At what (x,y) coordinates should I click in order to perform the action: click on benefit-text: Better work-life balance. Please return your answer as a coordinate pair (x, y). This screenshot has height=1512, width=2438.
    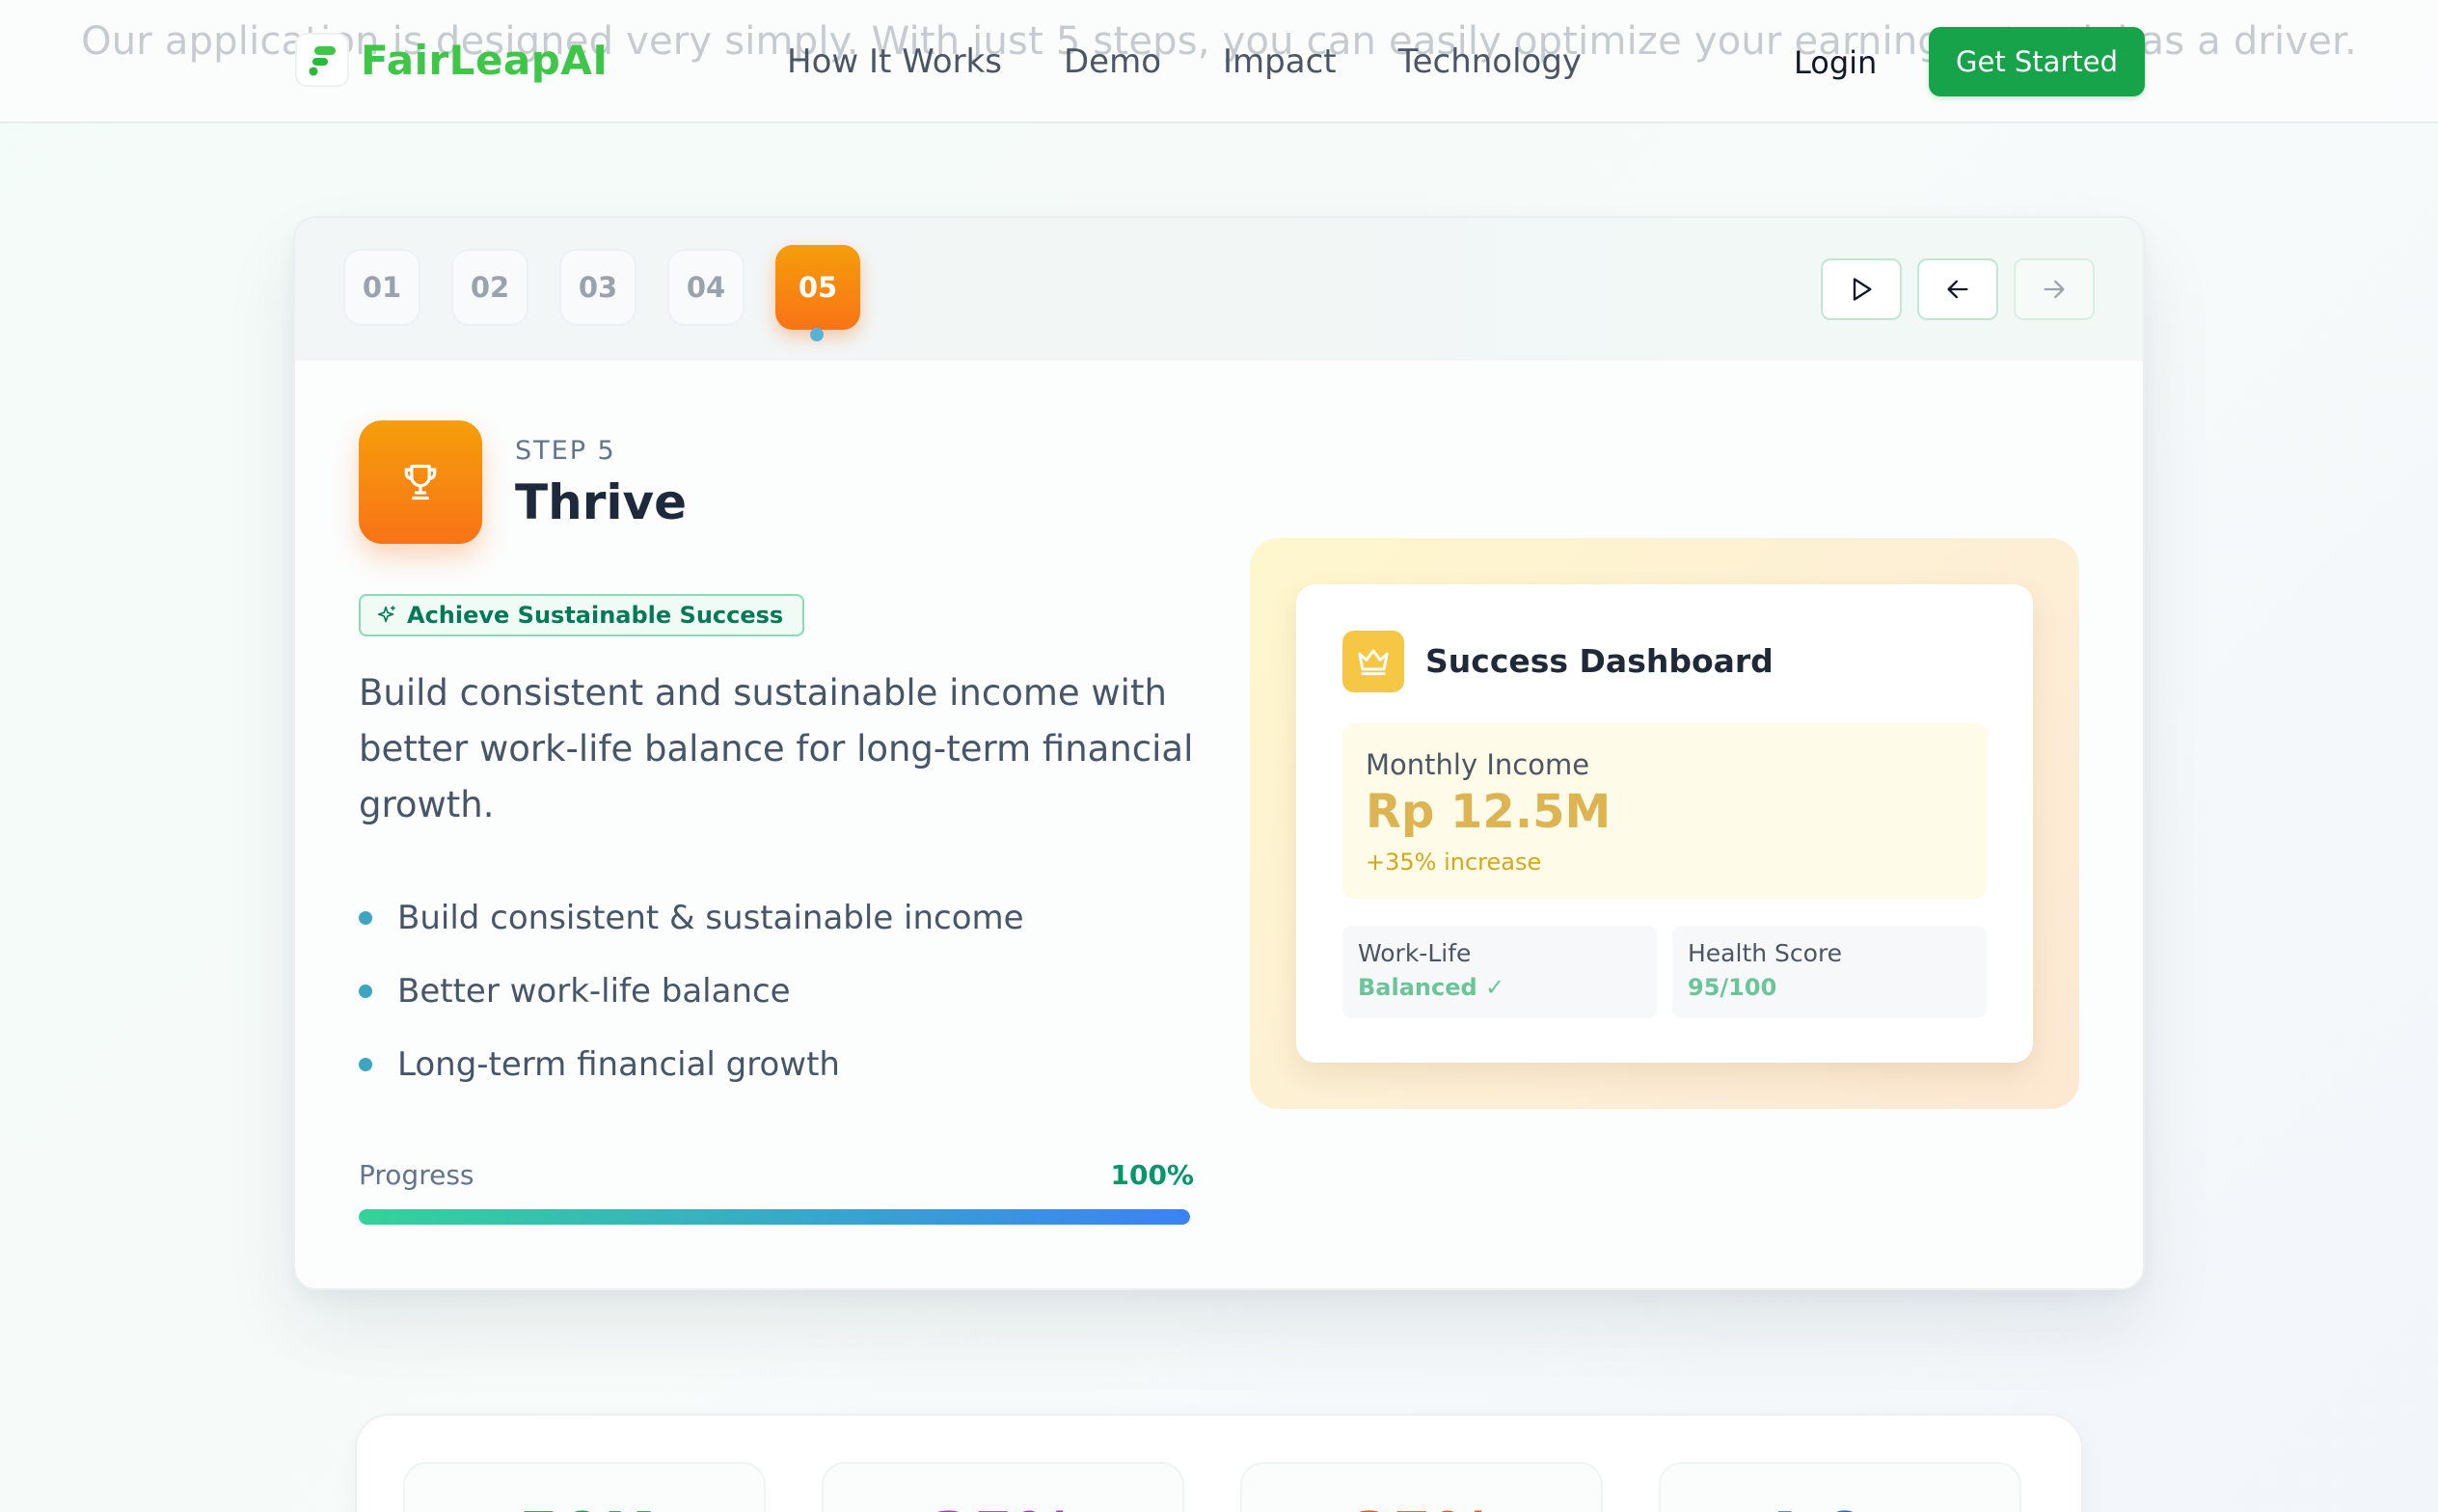
    Looking at the image, I should click on (594, 991).